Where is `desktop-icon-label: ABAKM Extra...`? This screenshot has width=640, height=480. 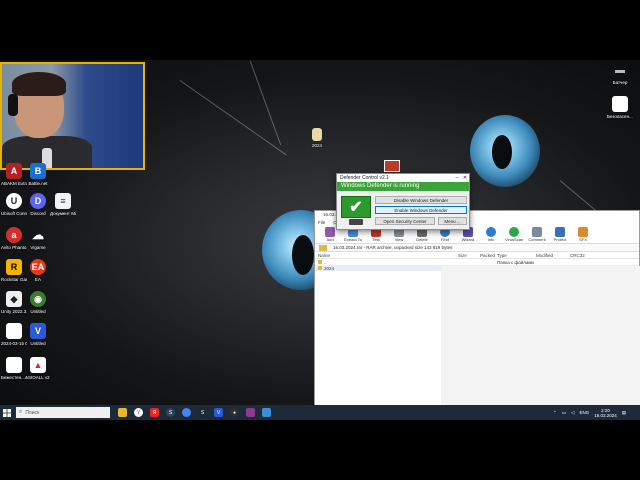 desktop-icon-label: ABAKM Extra... is located at coordinates (14, 183).